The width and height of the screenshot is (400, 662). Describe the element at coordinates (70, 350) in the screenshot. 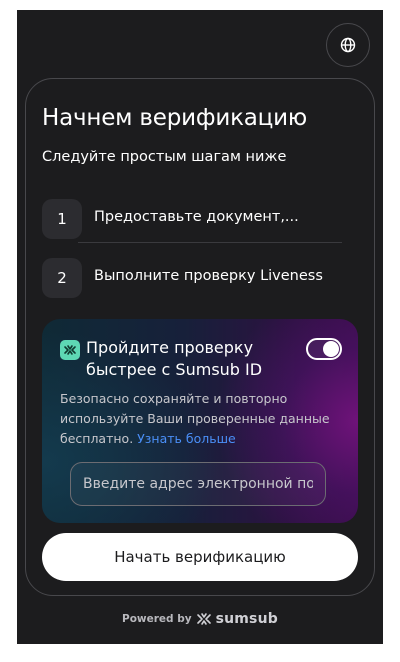

I see `sumsub-id-logo-icon` at that location.